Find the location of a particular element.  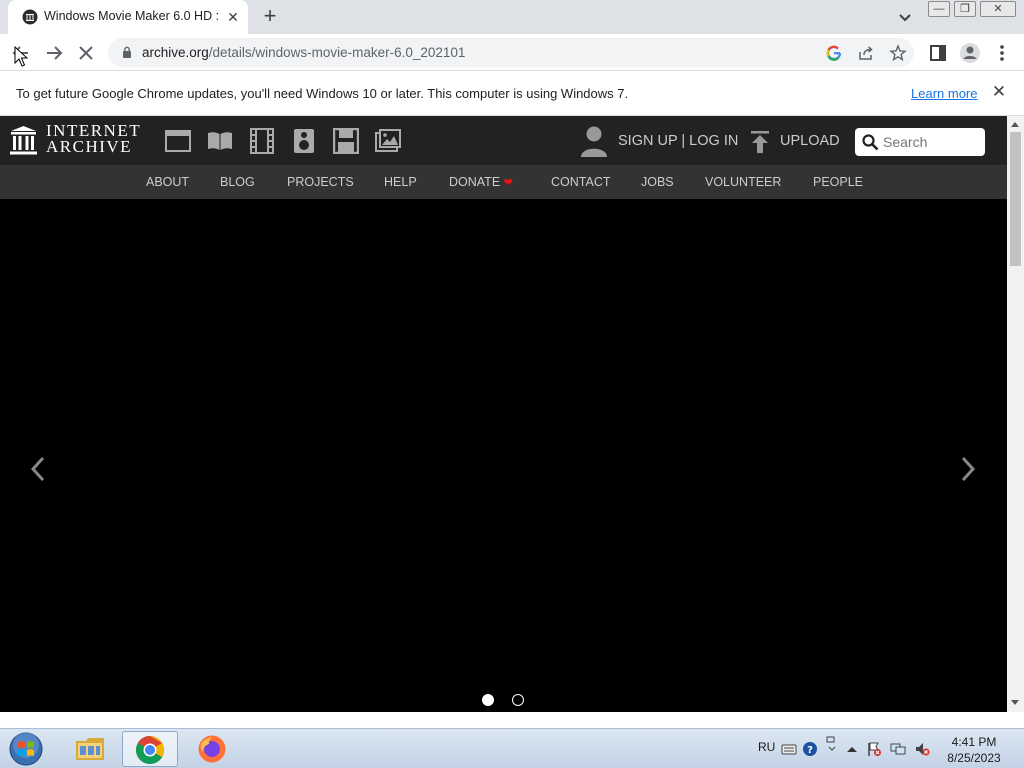

keyboard-icon is located at coordinates (789, 749).